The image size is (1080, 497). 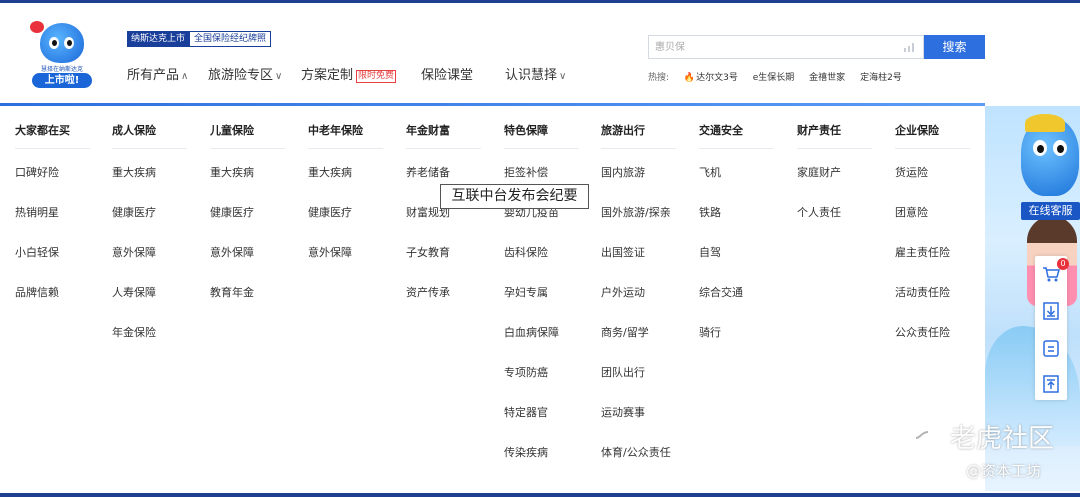 I want to click on menu-item: 国内旅游, so click(x=623, y=172).